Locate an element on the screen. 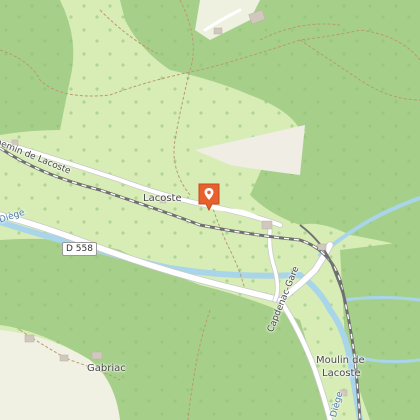 This screenshot has height=420, width=420. road-shield-d558: D 558 is located at coordinates (79, 249).